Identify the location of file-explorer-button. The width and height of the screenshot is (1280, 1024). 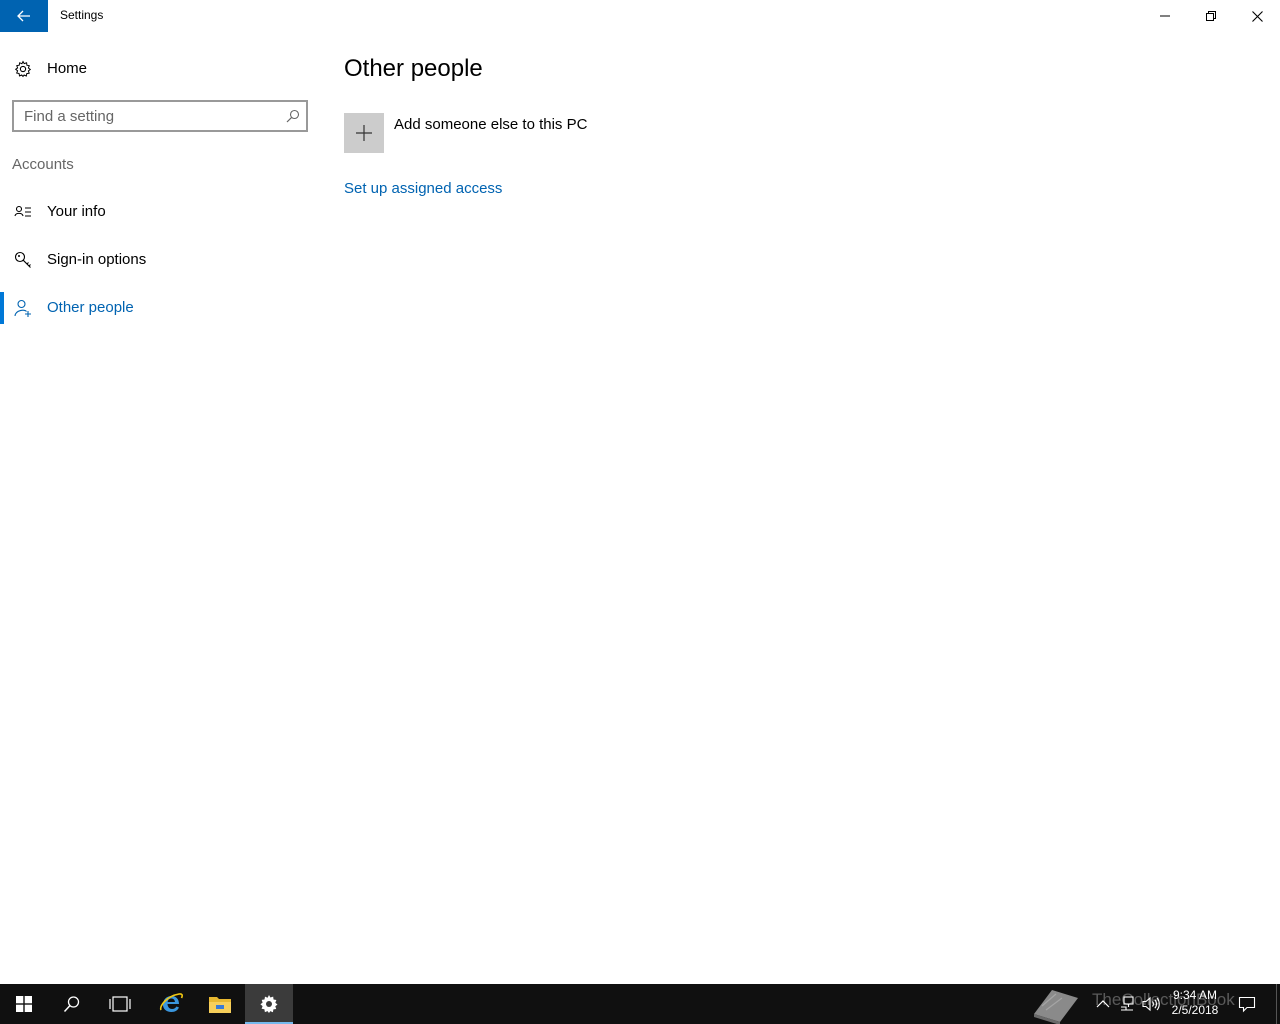
(220, 1004).